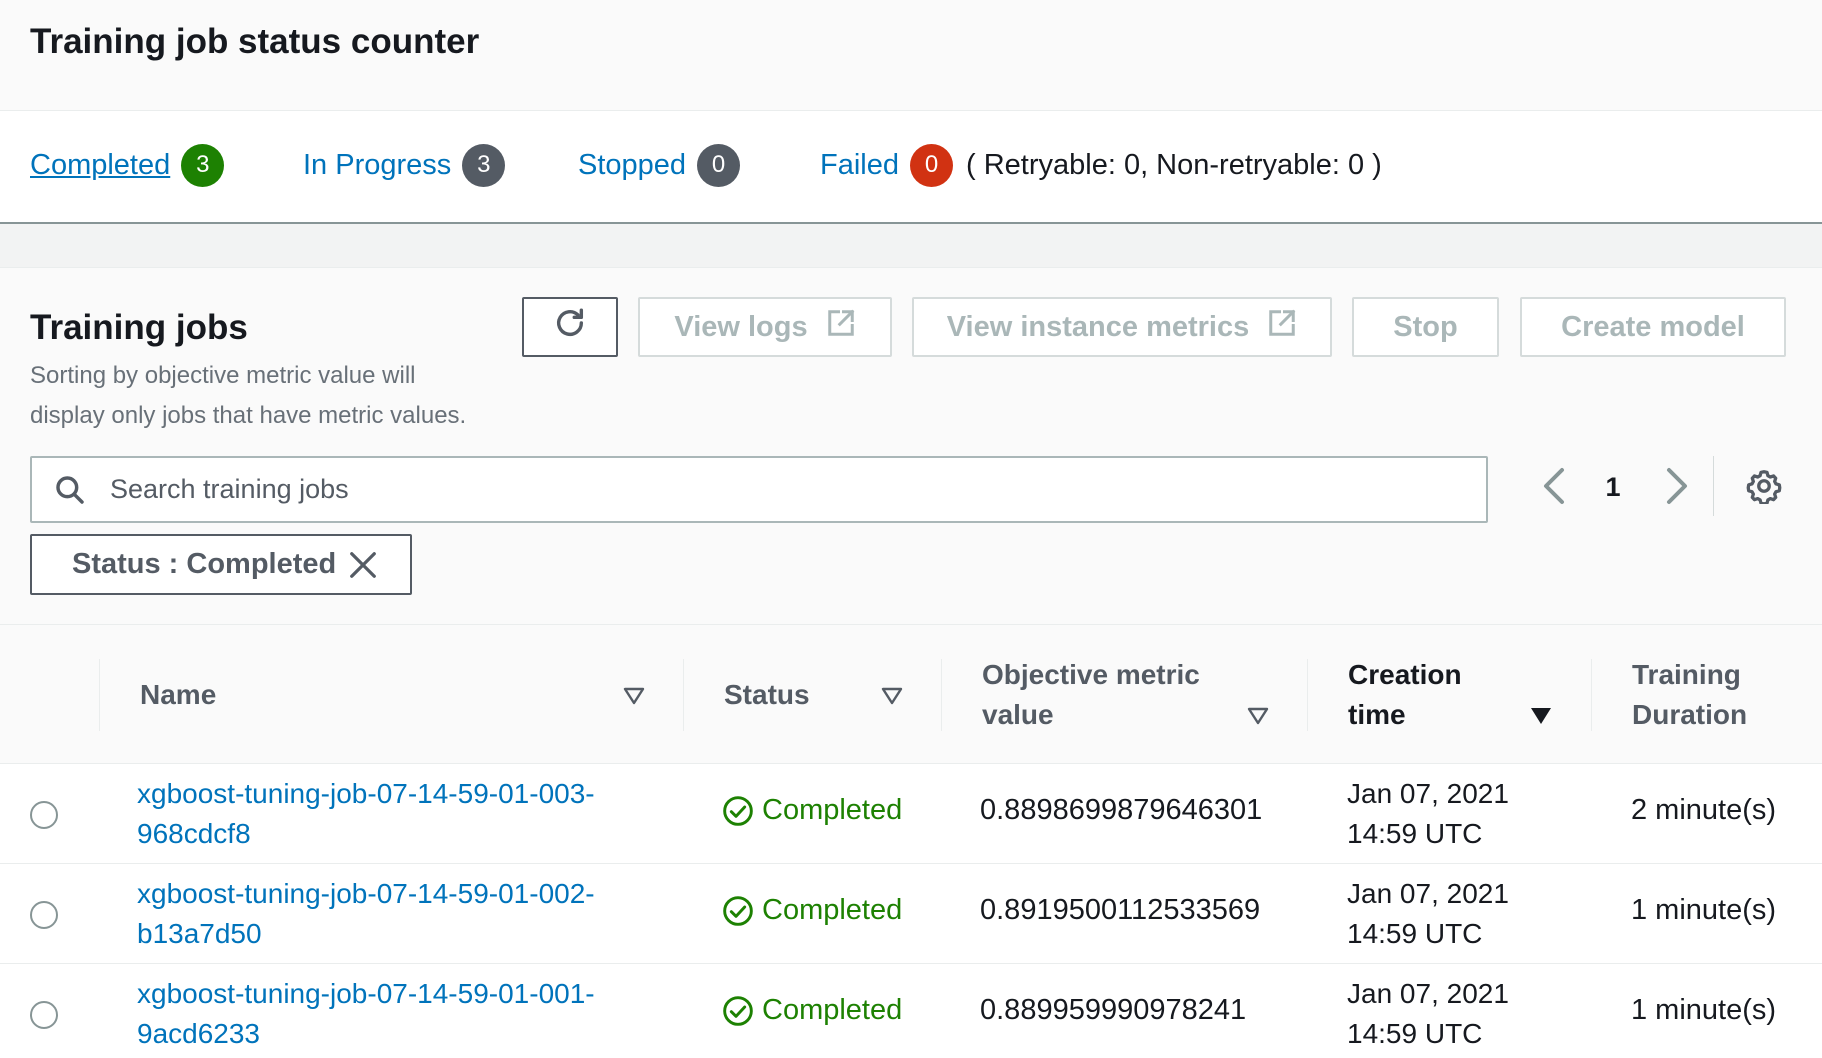  I want to click on column-header-creation-line2: time, so click(1377, 714).